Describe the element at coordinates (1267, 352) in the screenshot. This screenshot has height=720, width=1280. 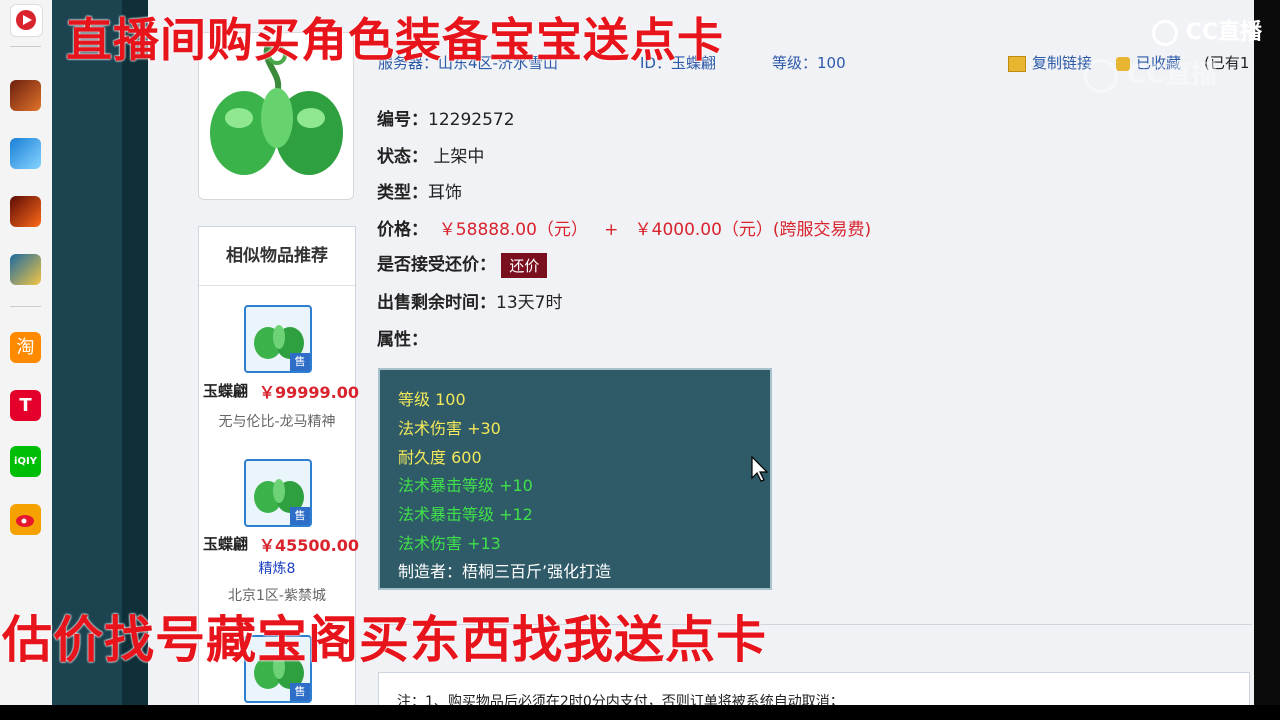
I see `window-edge` at that location.